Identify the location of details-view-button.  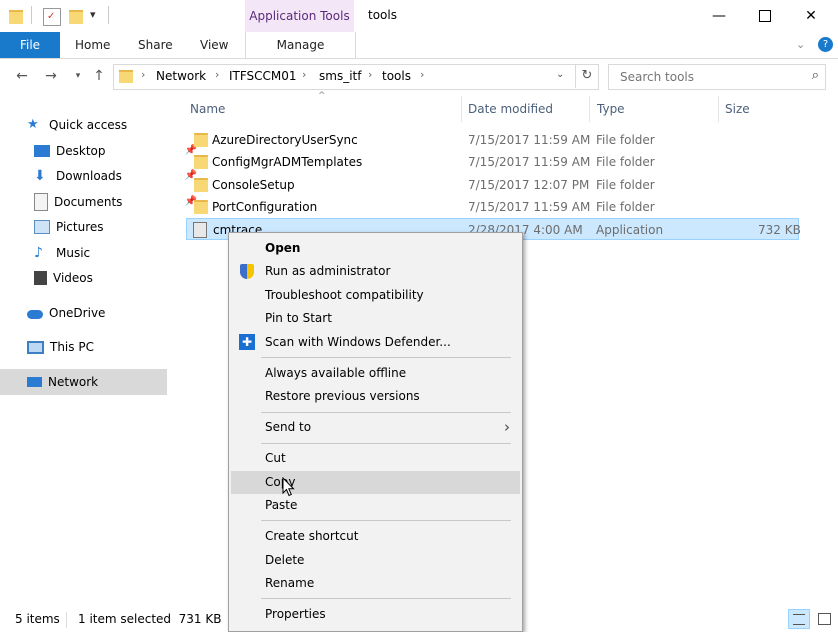
(799, 619).